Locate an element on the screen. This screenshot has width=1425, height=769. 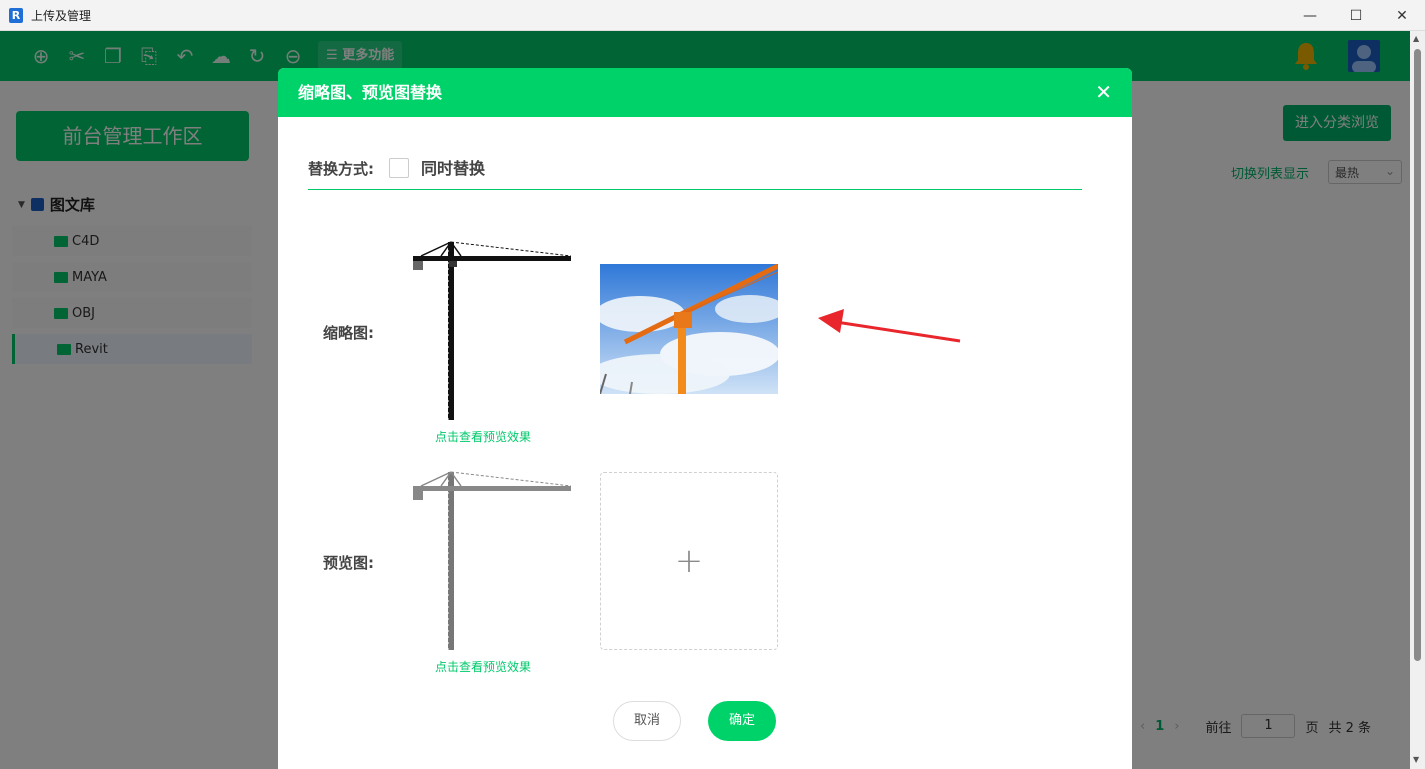
thumbnail-uploaded-photo is located at coordinates (689, 329).